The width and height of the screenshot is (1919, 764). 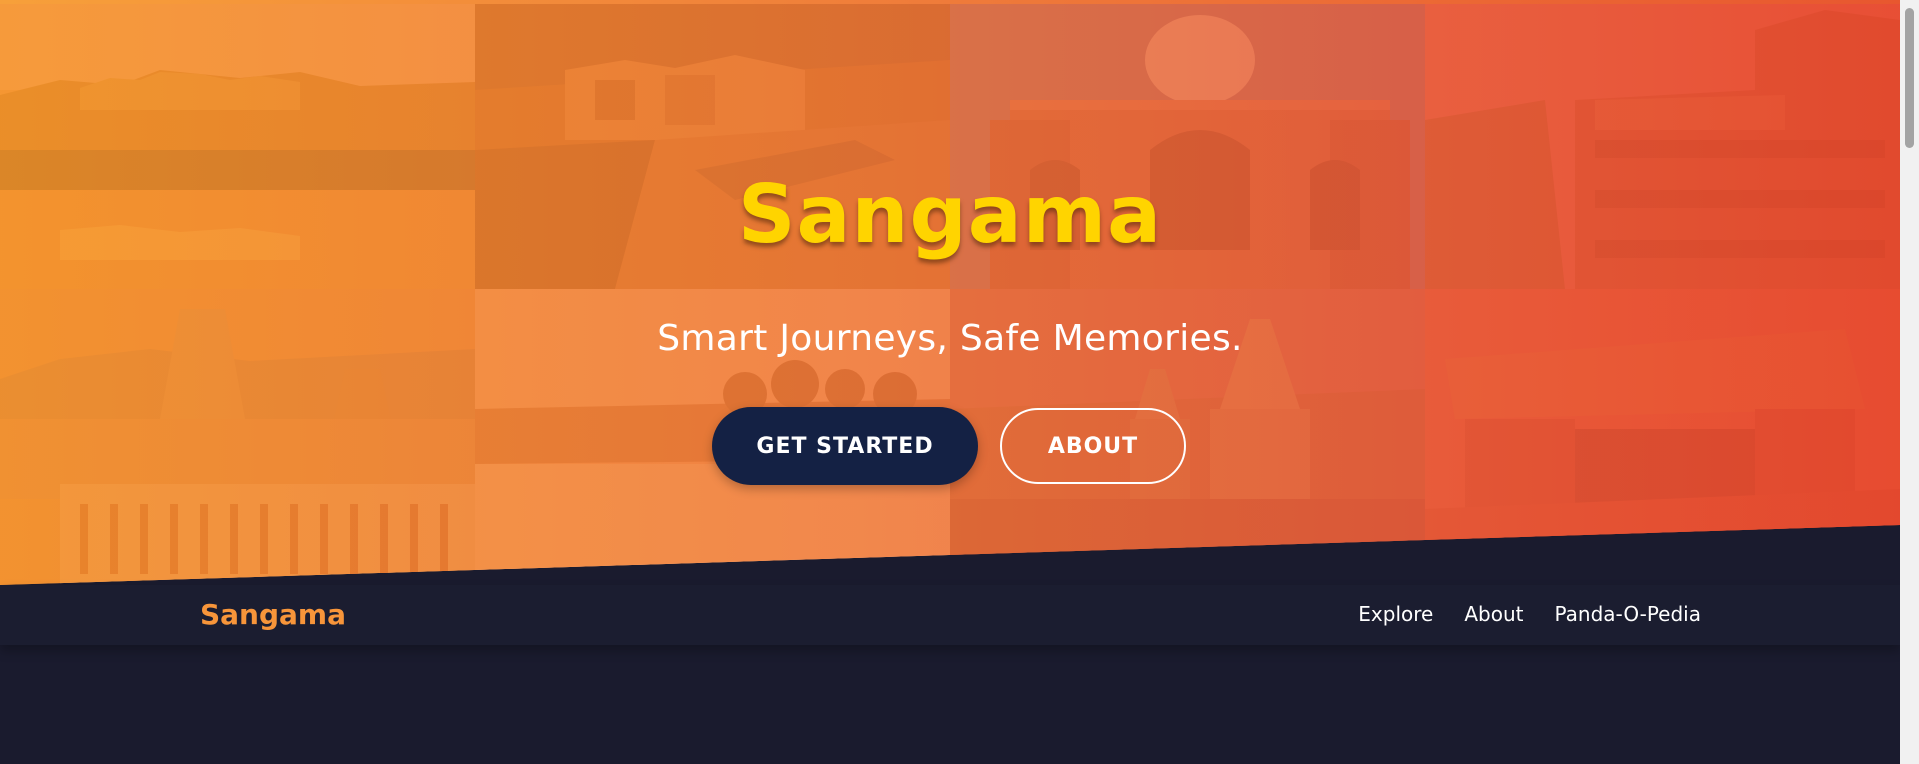 I want to click on nav-links: Explore About Panda-O-Pedia, so click(x=1529, y=614).